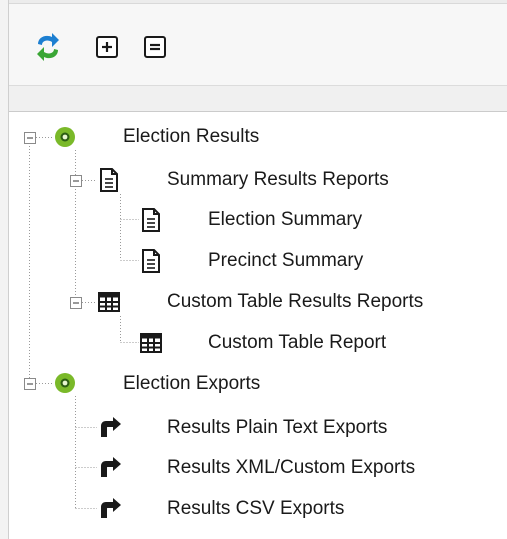 This screenshot has height=539, width=507. Describe the element at coordinates (258, 2) in the screenshot. I see `toolbar-top-edge` at that location.